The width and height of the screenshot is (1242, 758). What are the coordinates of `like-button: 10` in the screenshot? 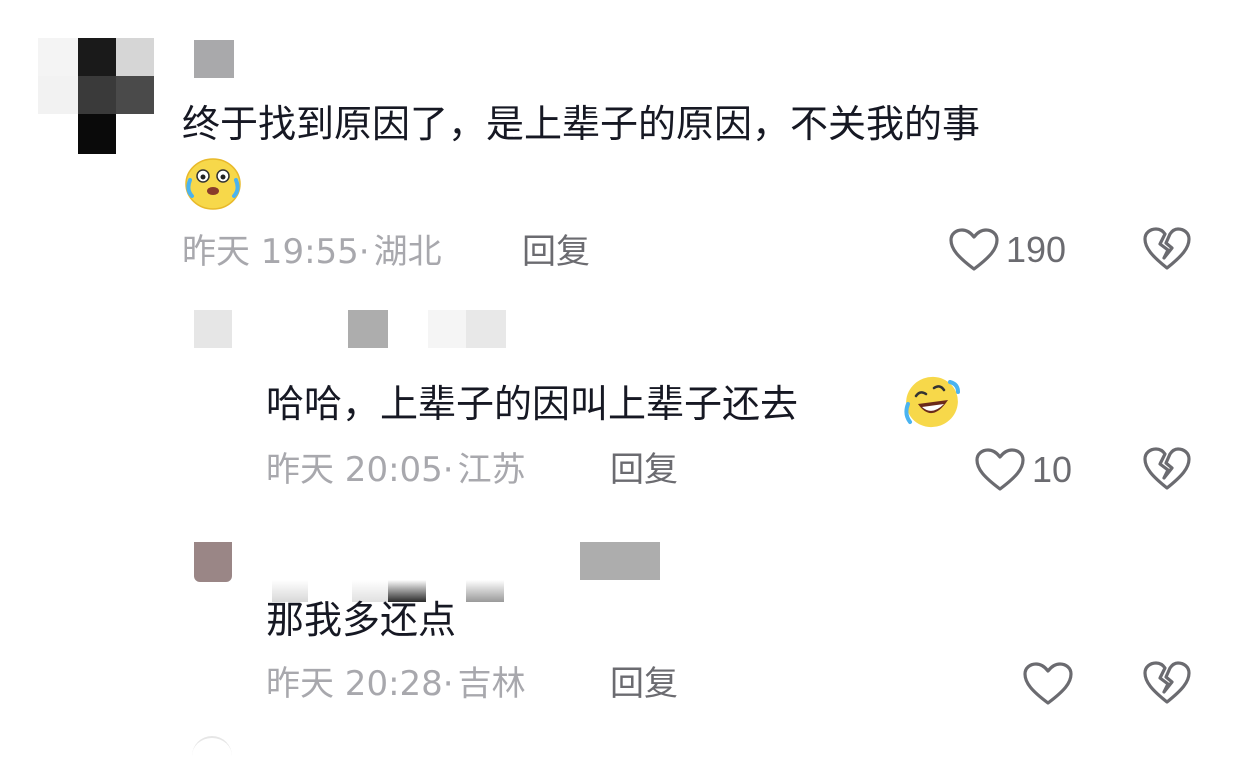 It's located at (1023, 470).